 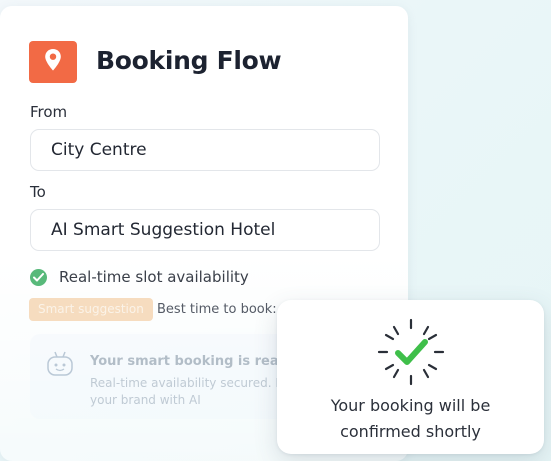 What do you see at coordinates (195, 361) in the screenshot?
I see `notice-title: Your smart booking is ready.` at bounding box center [195, 361].